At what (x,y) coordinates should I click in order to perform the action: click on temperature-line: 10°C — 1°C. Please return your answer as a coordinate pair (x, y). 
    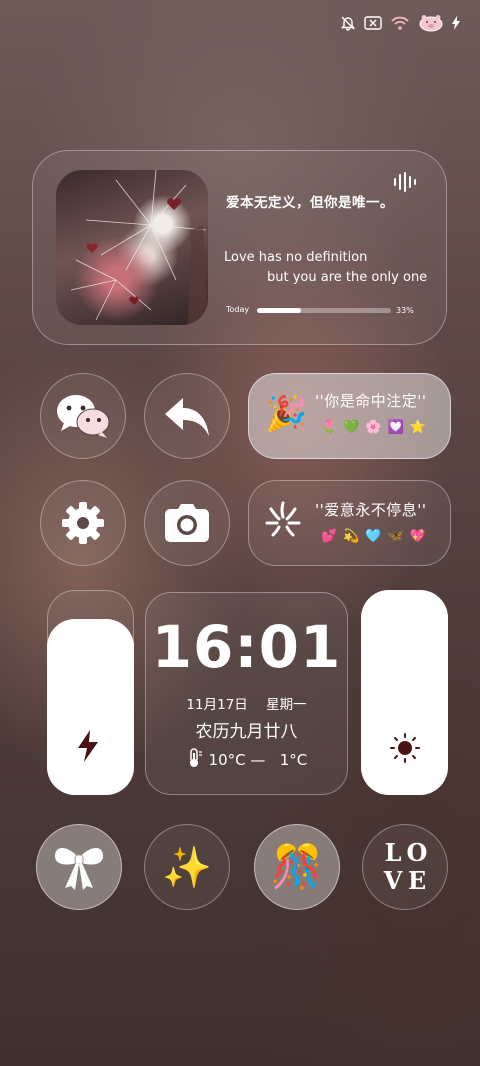
    Looking at the image, I should click on (246, 758).